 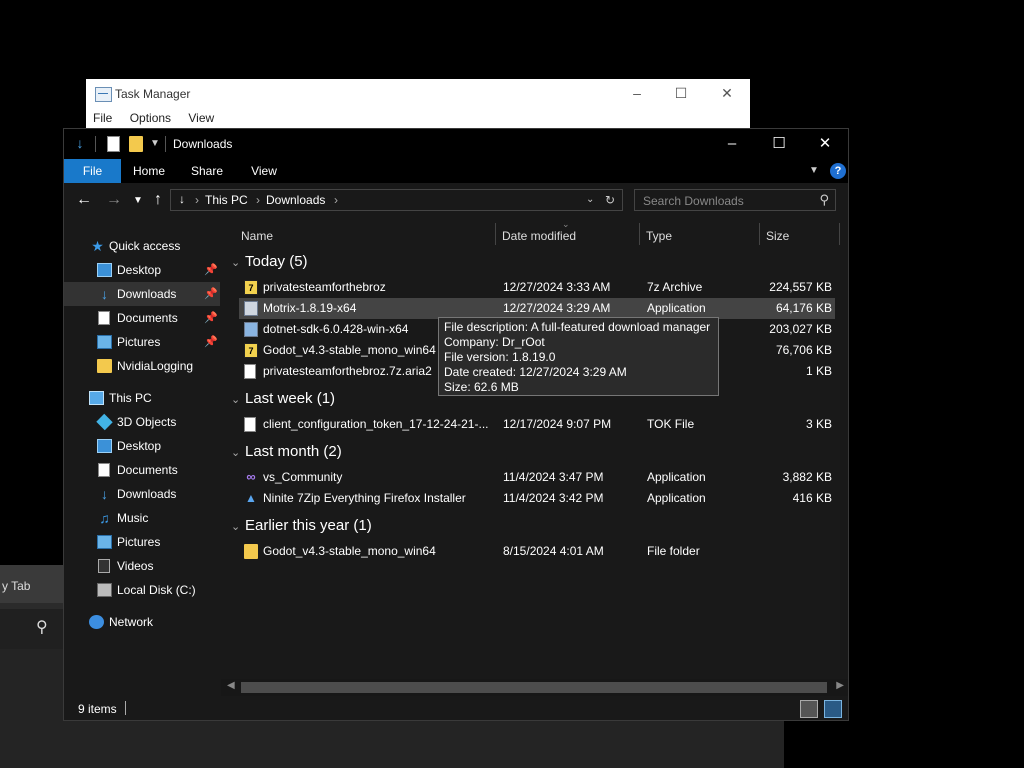 What do you see at coordinates (130, 398) in the screenshot?
I see `nav-label: This PC` at bounding box center [130, 398].